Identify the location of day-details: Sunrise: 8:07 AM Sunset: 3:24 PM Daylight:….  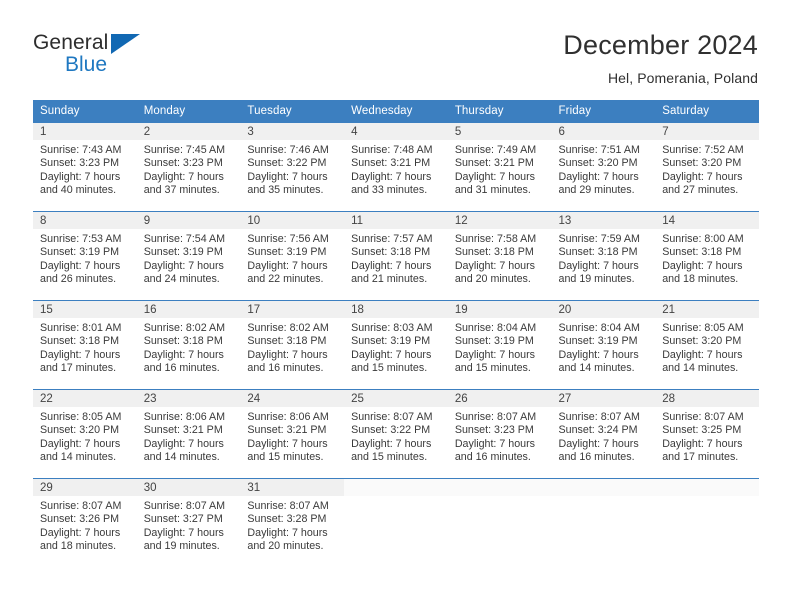
(604, 436).